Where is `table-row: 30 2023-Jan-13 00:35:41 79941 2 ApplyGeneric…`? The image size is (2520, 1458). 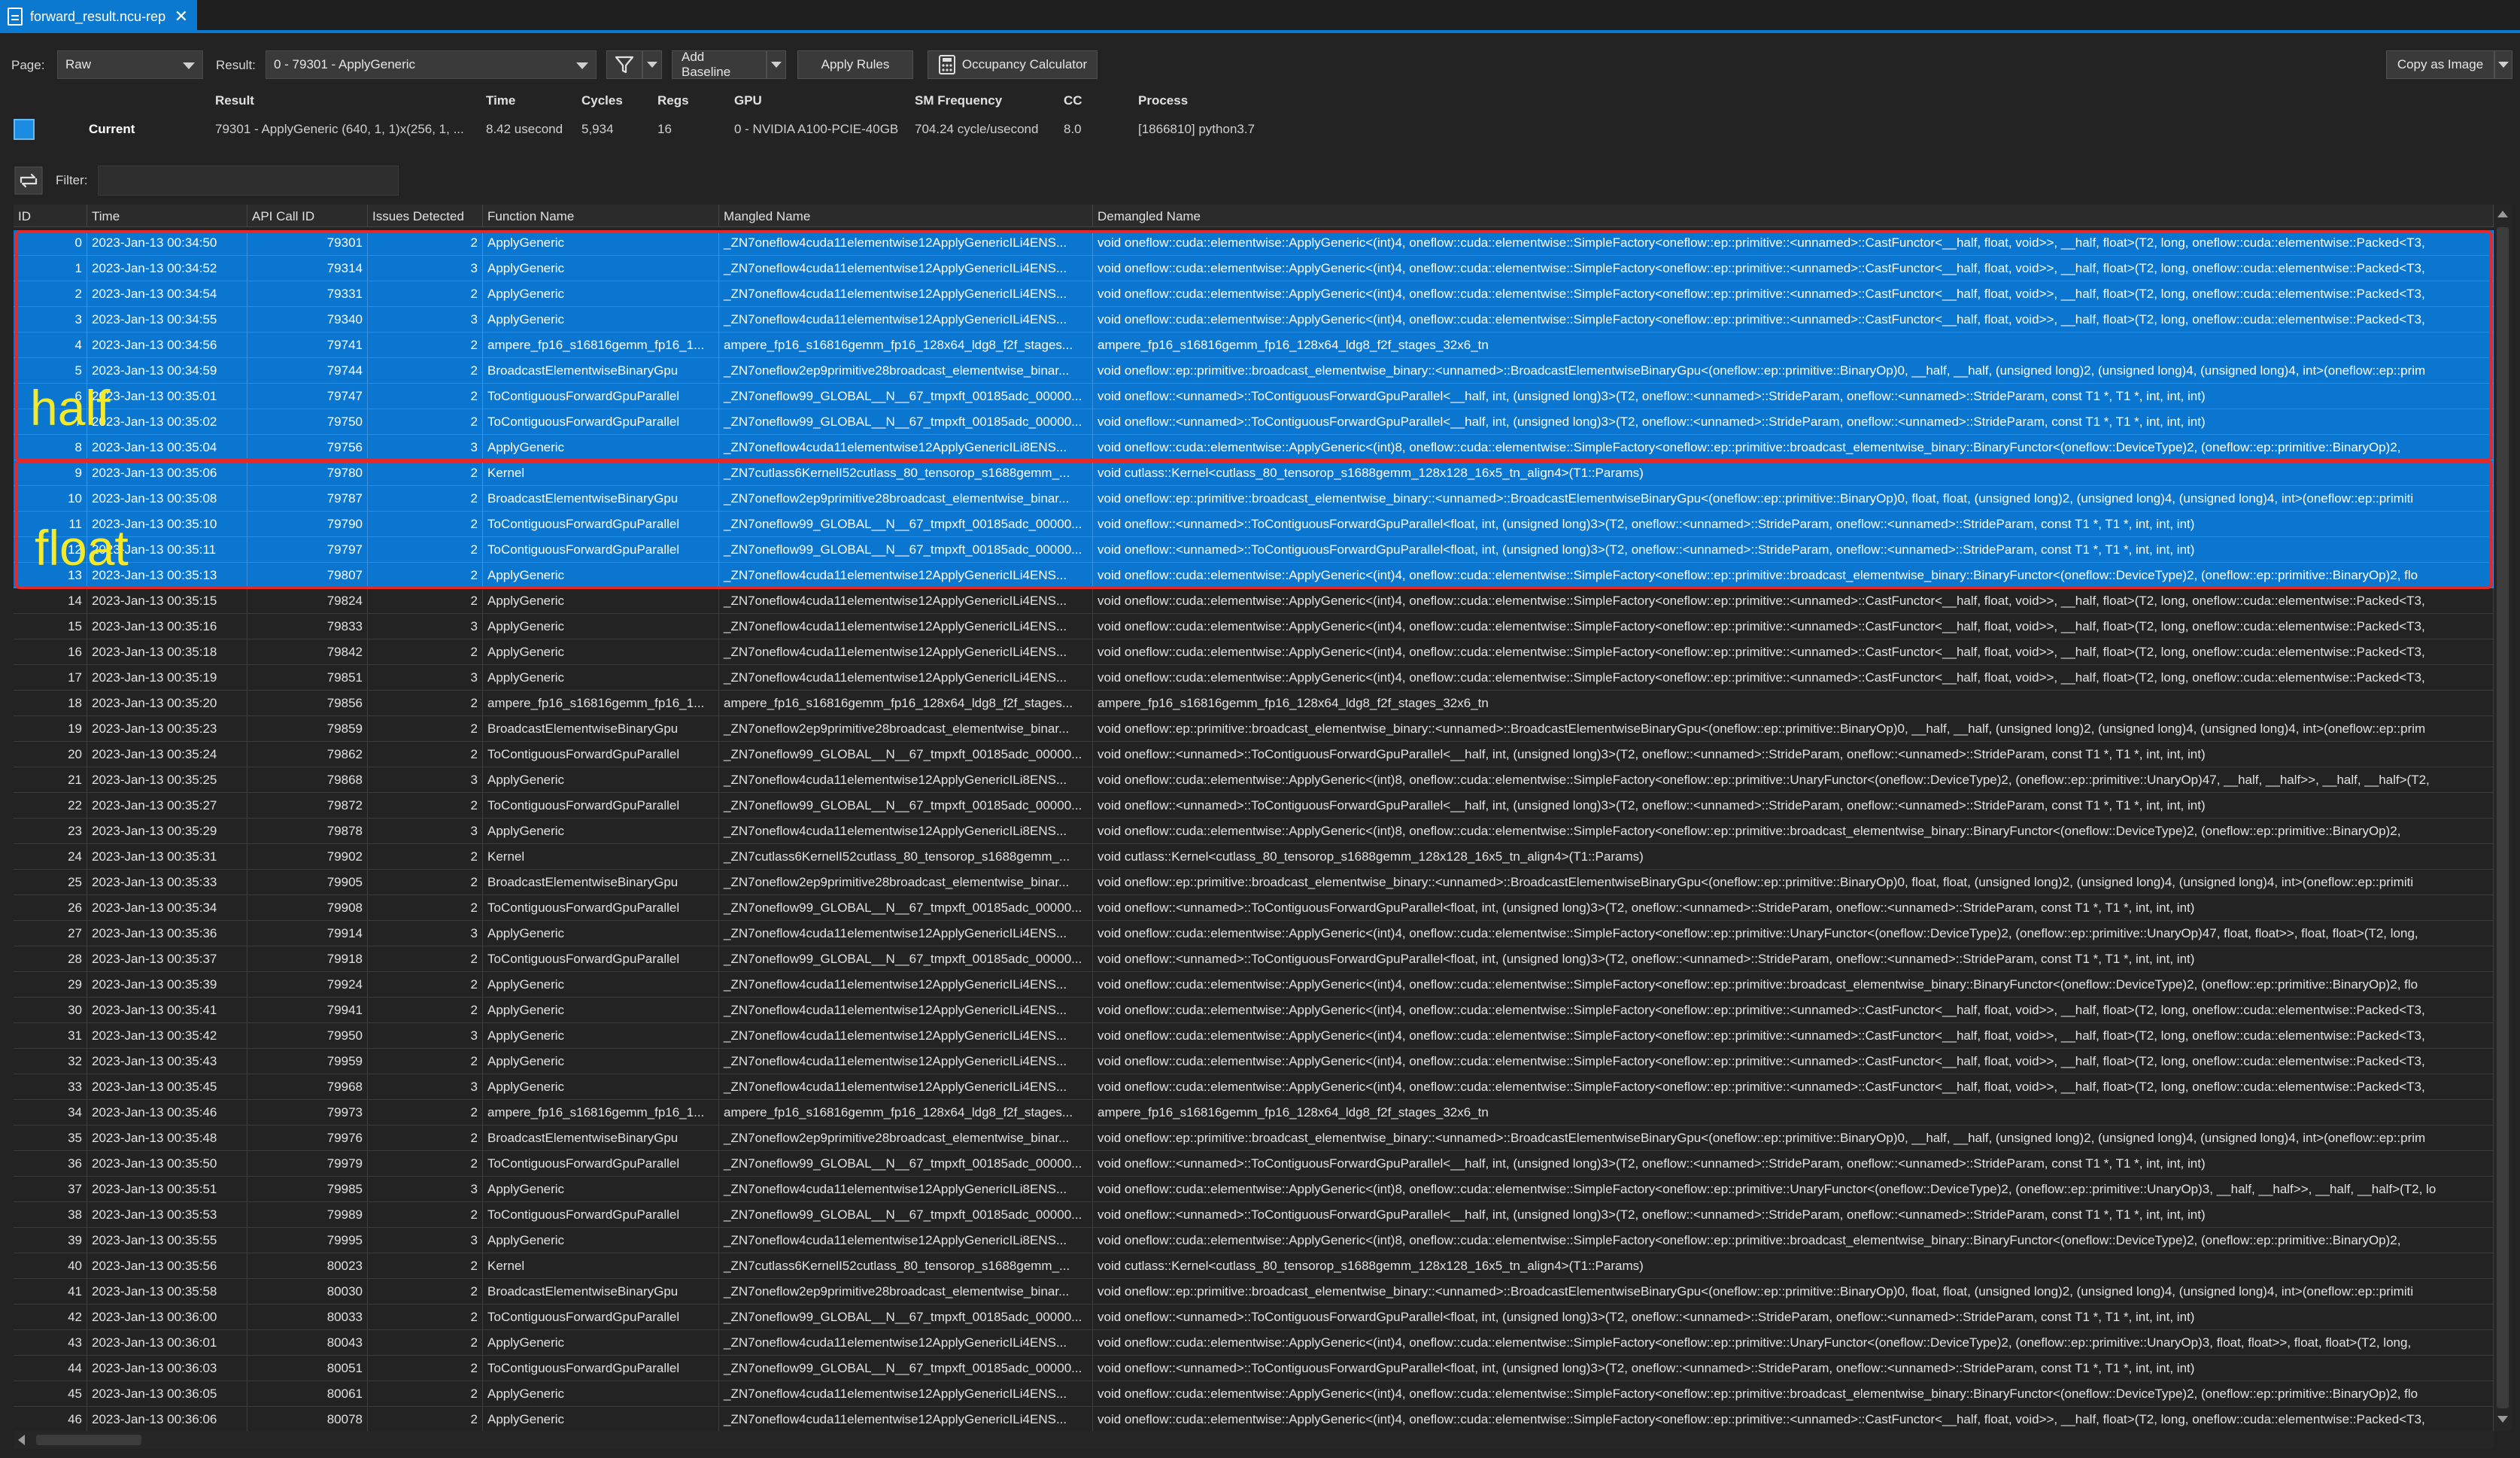 table-row: 30 2023-Jan-13 00:35:41 79941 2 ApplyGeneric… is located at coordinates (1254, 1011).